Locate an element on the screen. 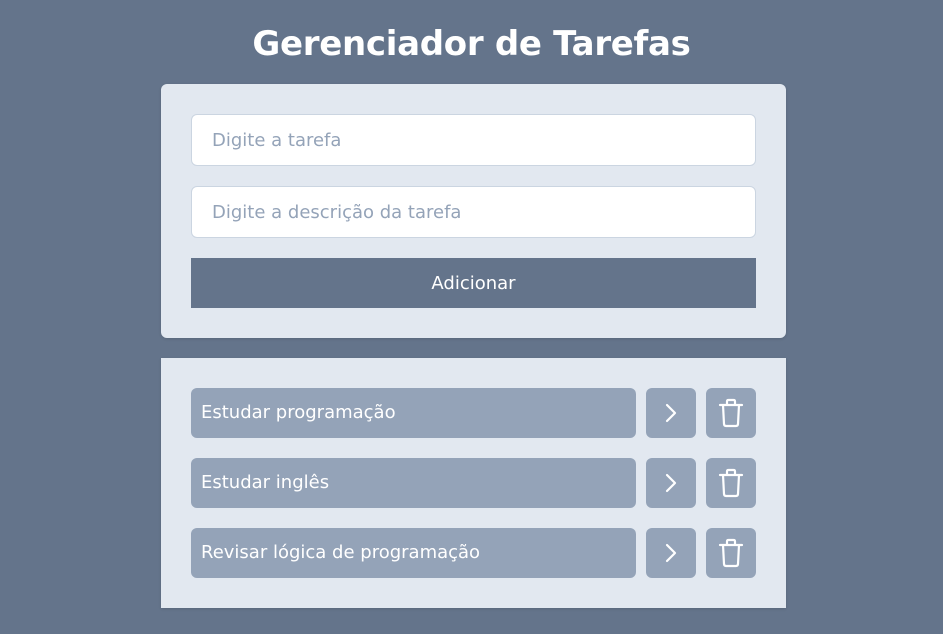 This screenshot has width=943, height=634. task-item: Estudar inglês is located at coordinates (473, 483).